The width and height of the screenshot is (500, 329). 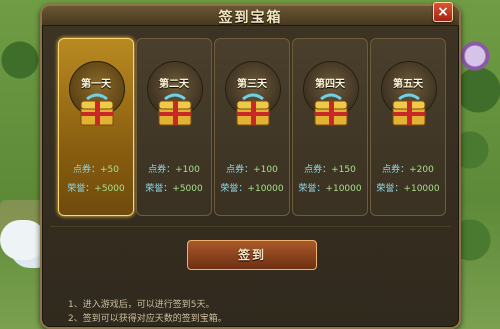 What do you see at coordinates (408, 84) in the screenshot?
I see `day-label: 第五天` at bounding box center [408, 84].